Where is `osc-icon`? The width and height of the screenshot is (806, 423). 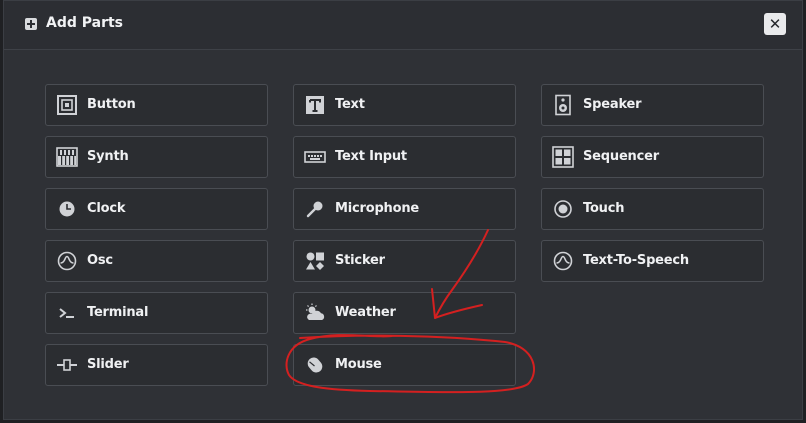 osc-icon is located at coordinates (67, 261).